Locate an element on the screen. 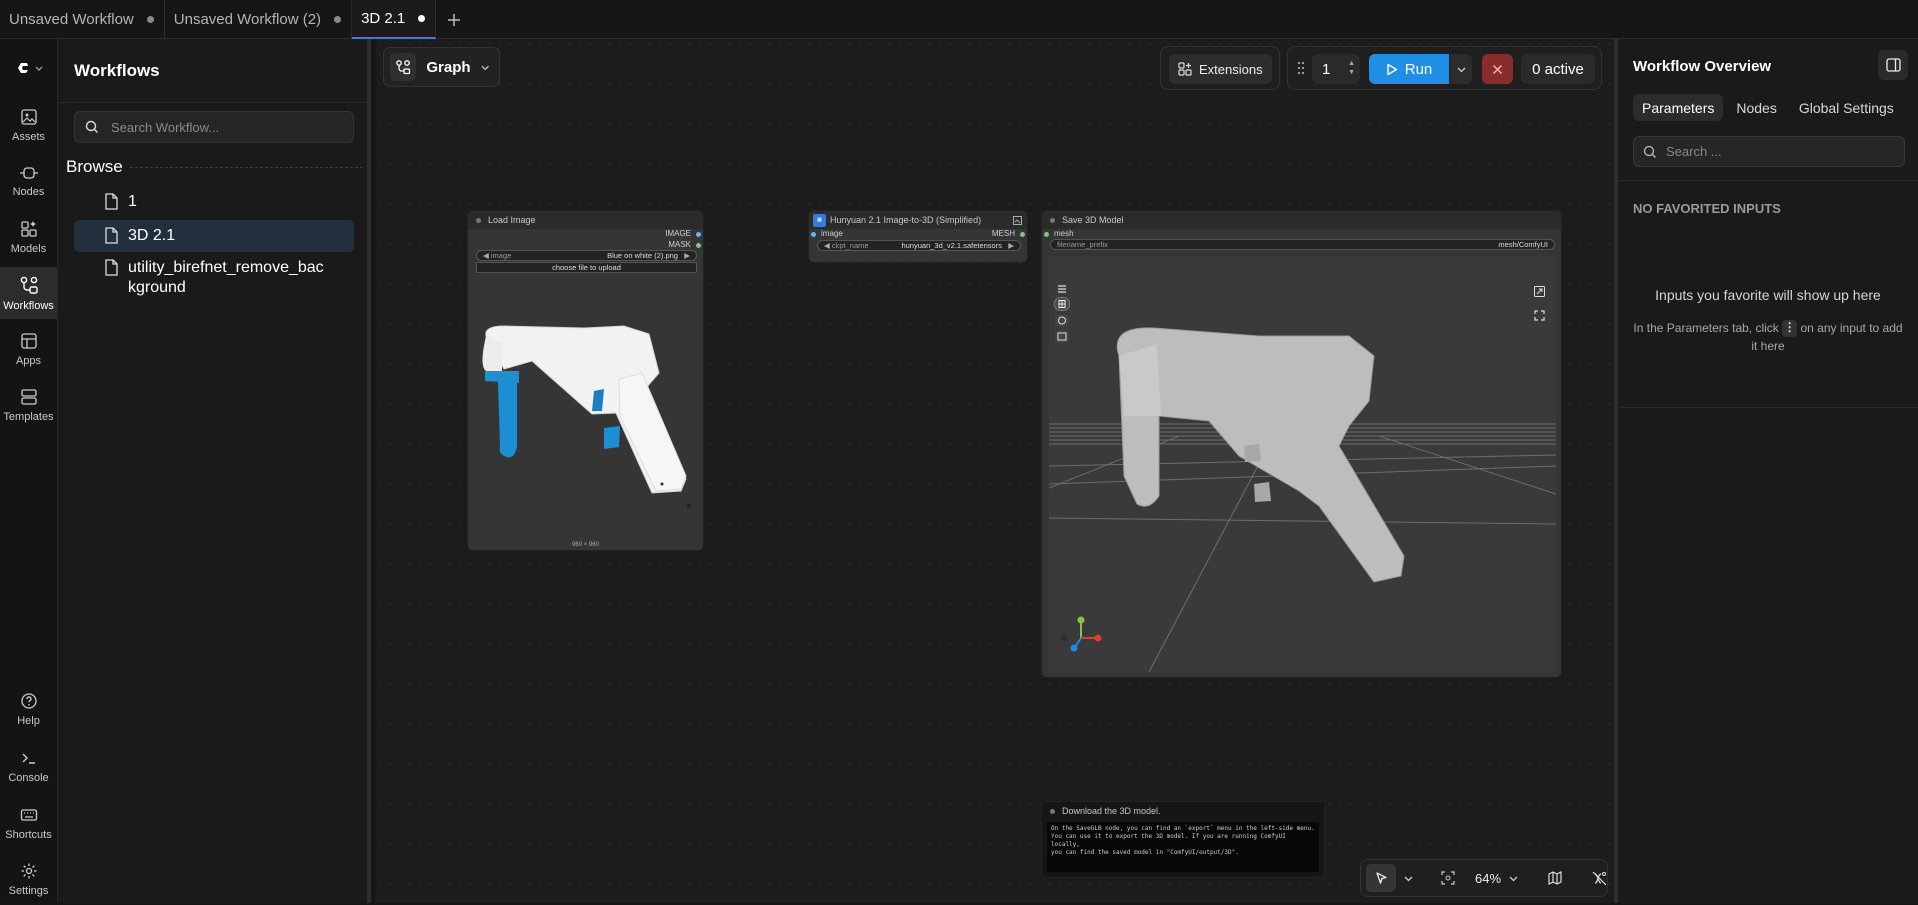  node-title: ▦ Hunyuan 2.1 Image-to-3D (Simplified) is located at coordinates (918, 220).